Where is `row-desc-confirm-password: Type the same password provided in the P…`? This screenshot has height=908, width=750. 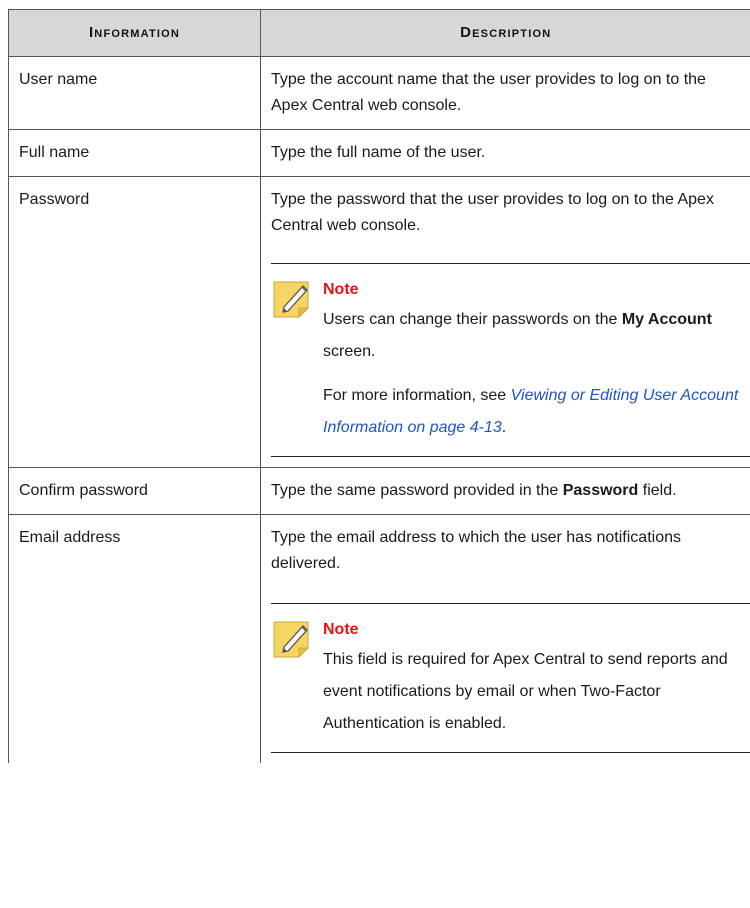 row-desc-confirm-password: Type the same password provided in the P… is located at coordinates (505, 491).